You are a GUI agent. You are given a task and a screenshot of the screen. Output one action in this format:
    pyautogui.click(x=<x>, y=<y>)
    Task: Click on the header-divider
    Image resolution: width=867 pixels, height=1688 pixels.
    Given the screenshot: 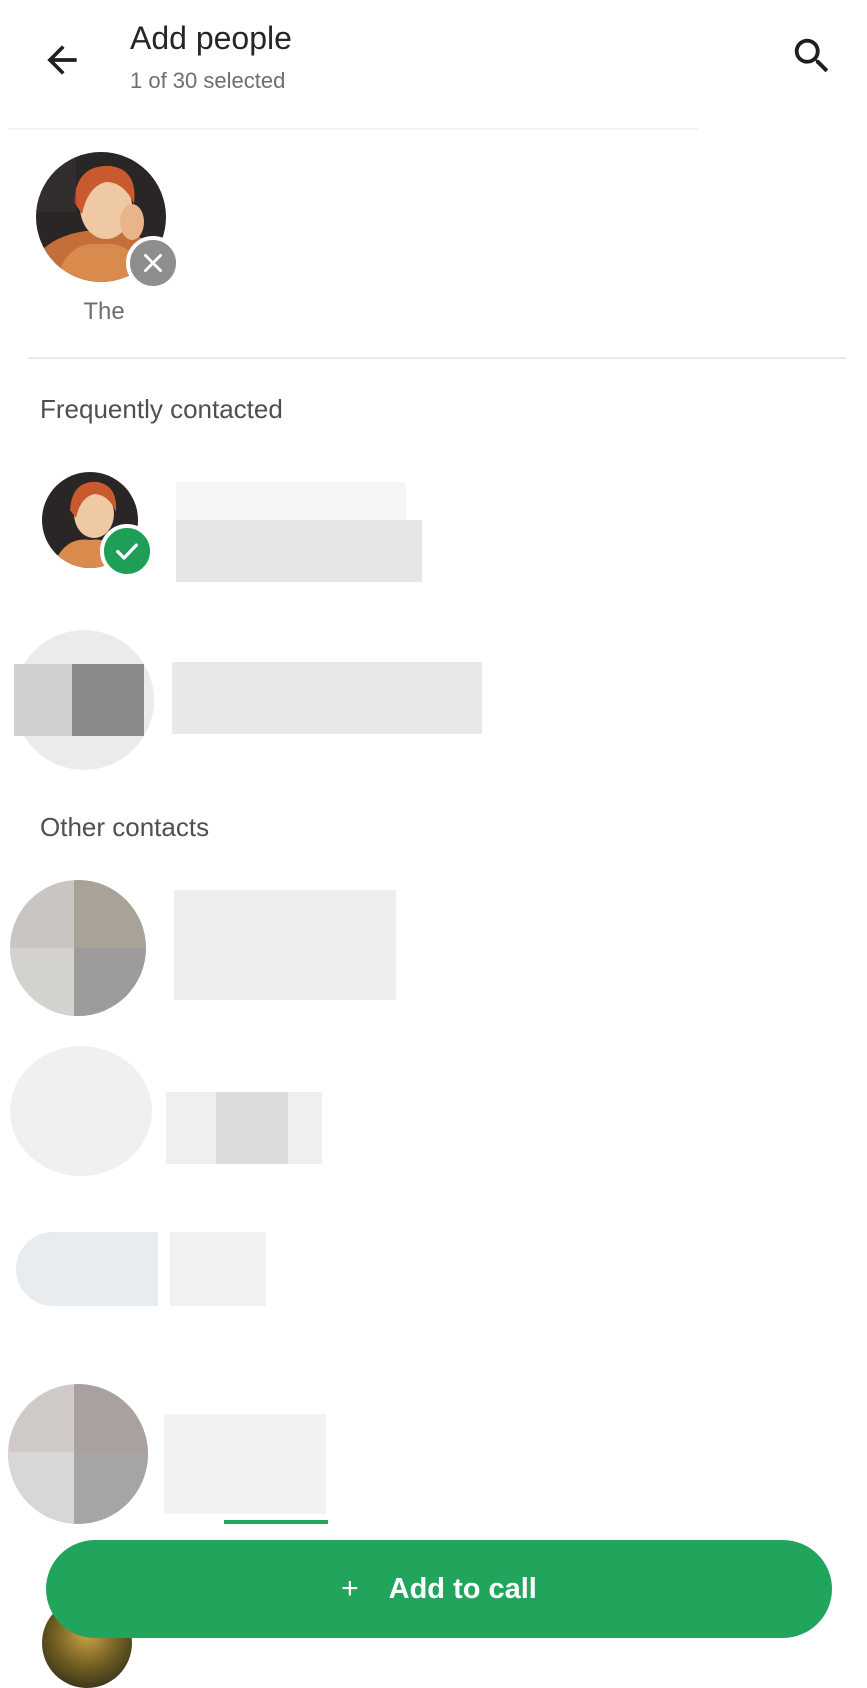 What is the action you would take?
    pyautogui.click(x=353, y=129)
    